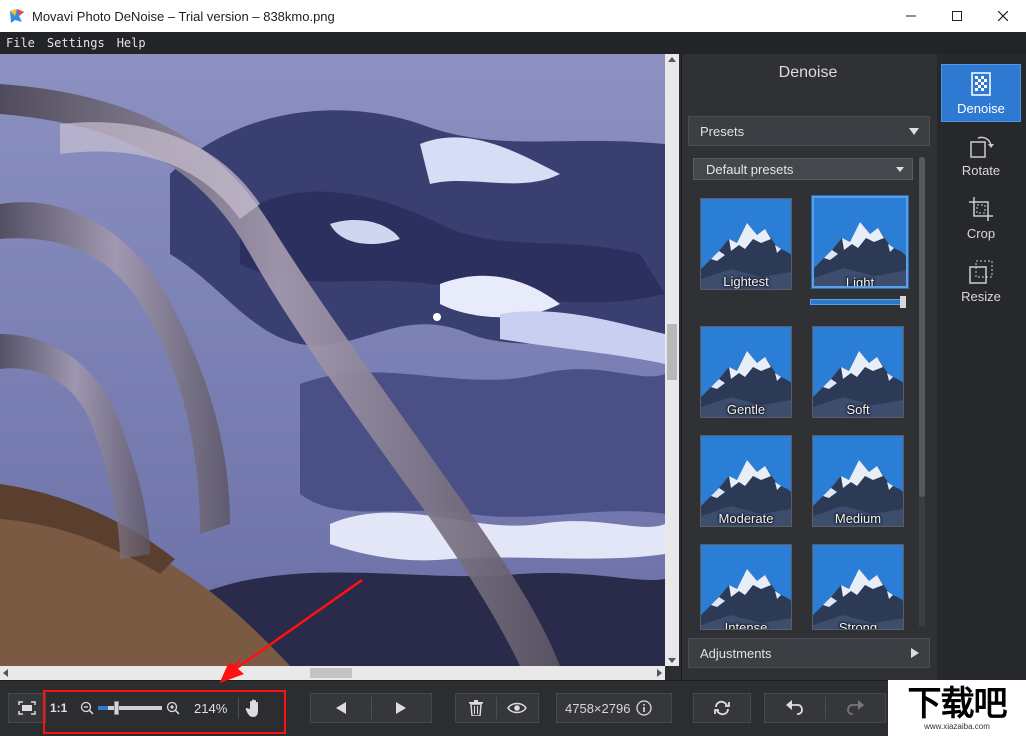 This screenshot has height=736, width=1026. I want to click on watermark: 下载吧 www.xiazaiba.com, so click(957, 708).